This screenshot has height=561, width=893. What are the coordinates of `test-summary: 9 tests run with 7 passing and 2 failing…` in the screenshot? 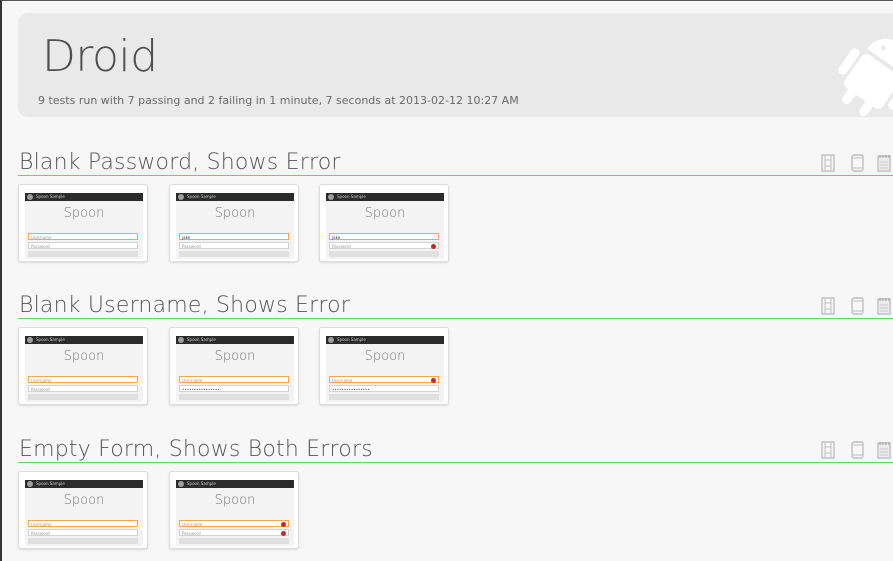 It's located at (278, 100).